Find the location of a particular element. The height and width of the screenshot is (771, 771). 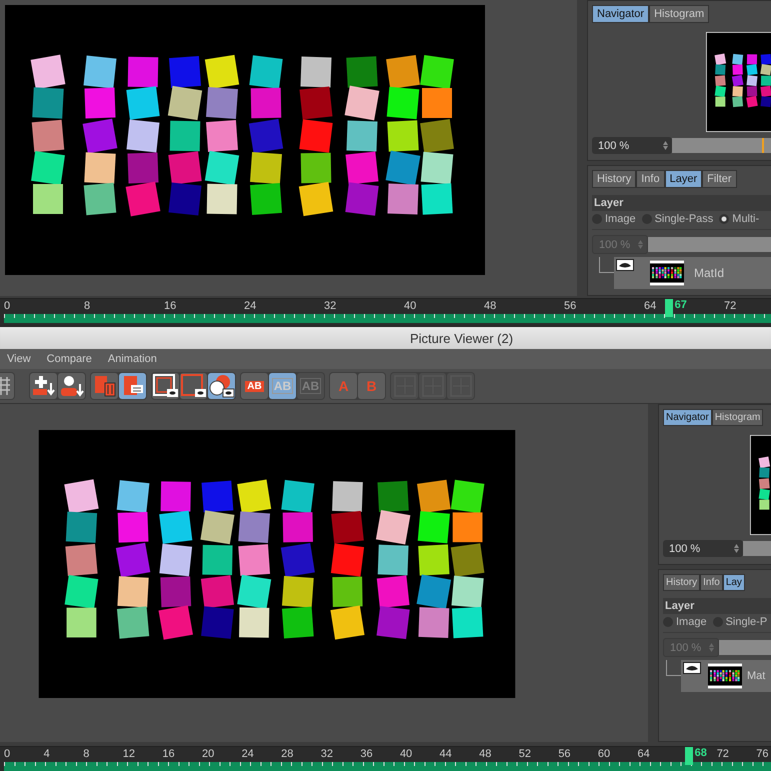

save-tool-button is located at coordinates (132, 386).